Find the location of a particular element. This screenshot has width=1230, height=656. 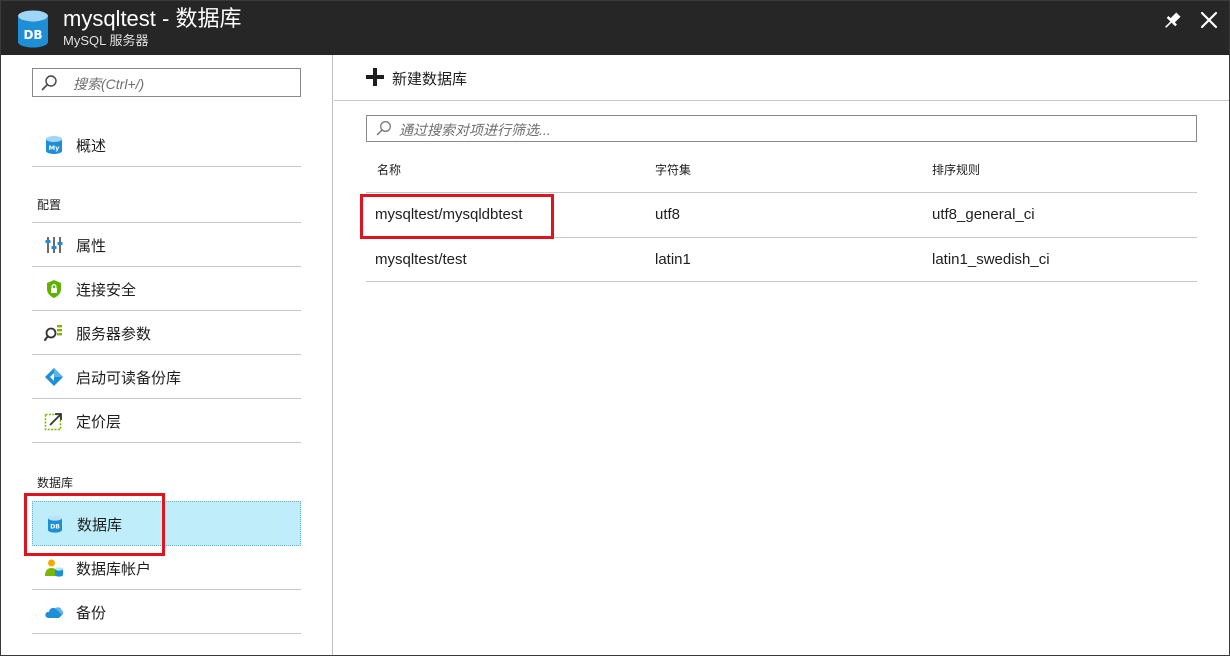

nav-label: 定价层 is located at coordinates (99, 422).